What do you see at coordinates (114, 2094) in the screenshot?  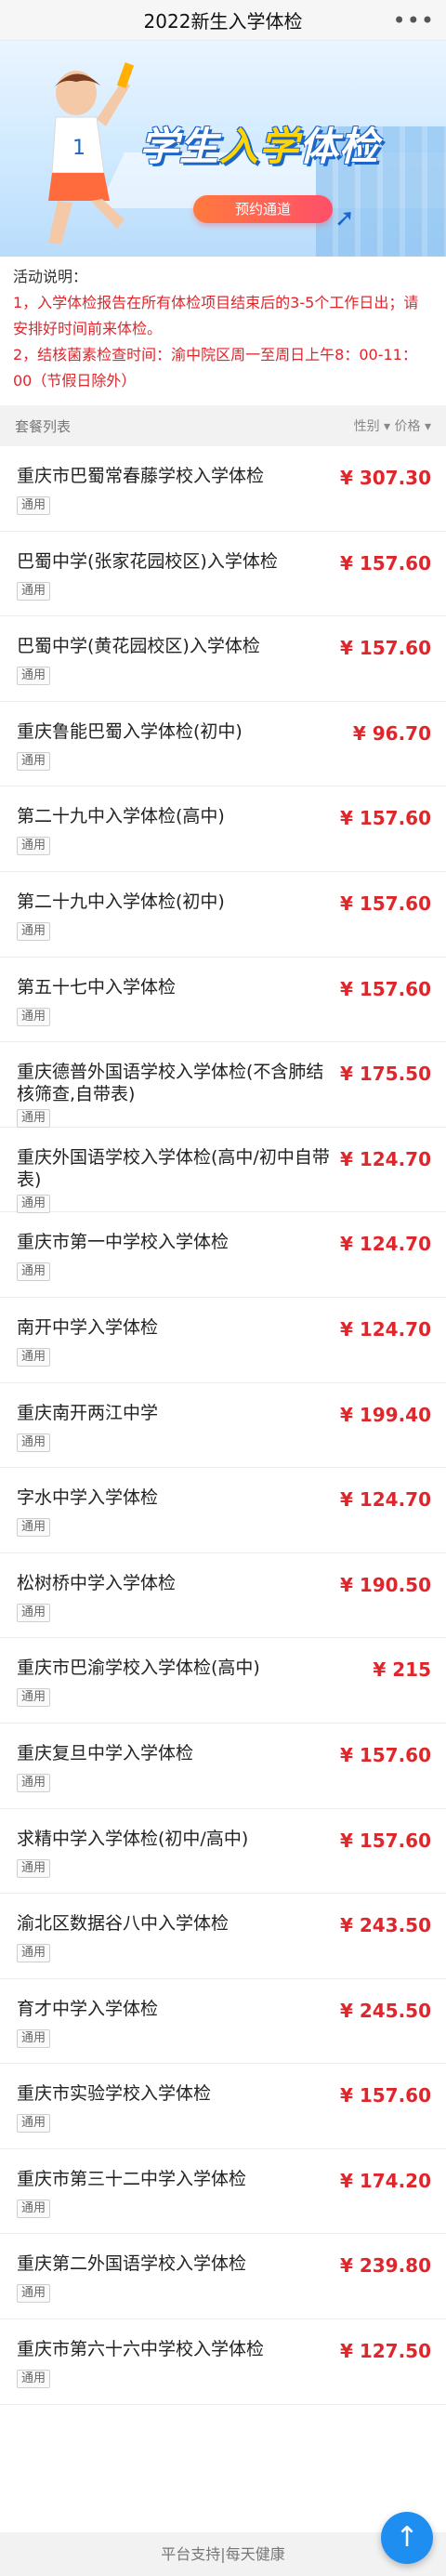 I see `item-name: 重庆市实验学校入学体检` at bounding box center [114, 2094].